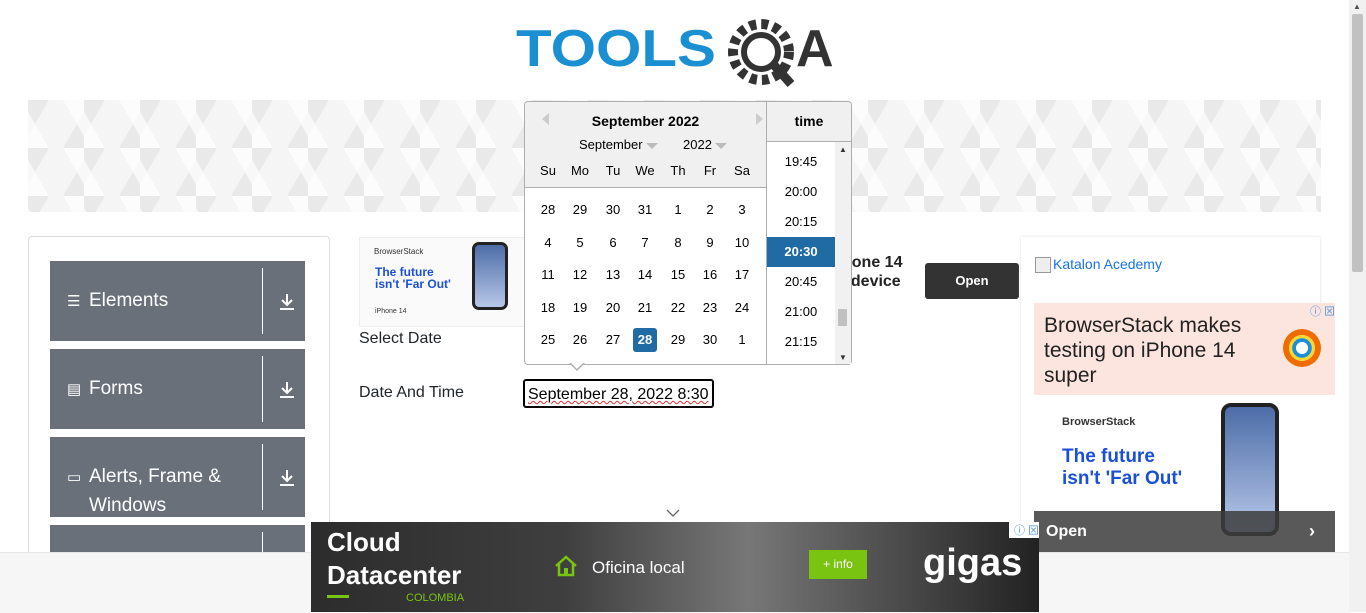 The height and width of the screenshot is (613, 1366). I want to click on group-elements: ☰ Elements, so click(177, 301).